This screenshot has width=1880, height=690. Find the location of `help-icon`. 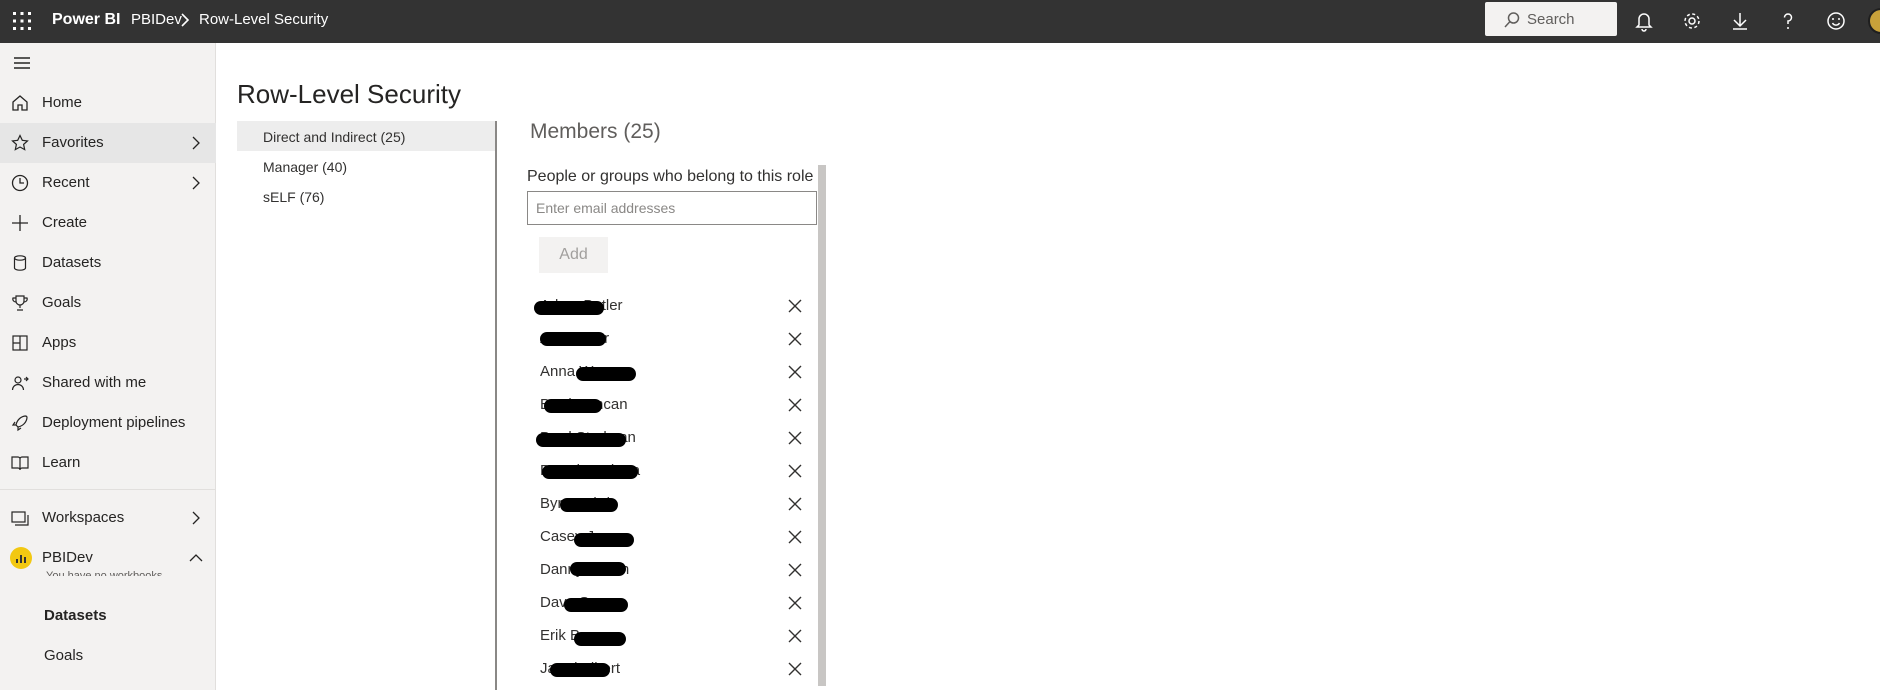

help-icon is located at coordinates (1788, 21).